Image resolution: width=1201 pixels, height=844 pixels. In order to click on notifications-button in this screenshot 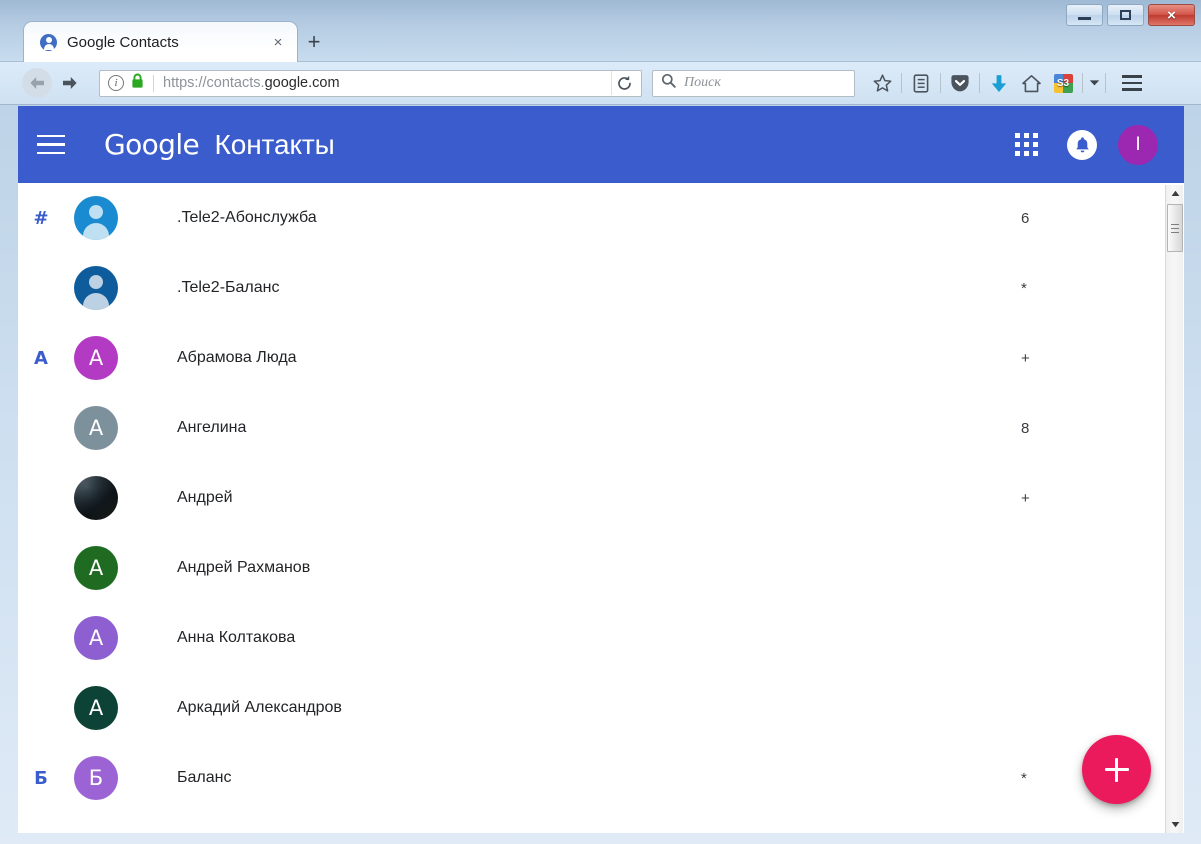, I will do `click(1082, 145)`.